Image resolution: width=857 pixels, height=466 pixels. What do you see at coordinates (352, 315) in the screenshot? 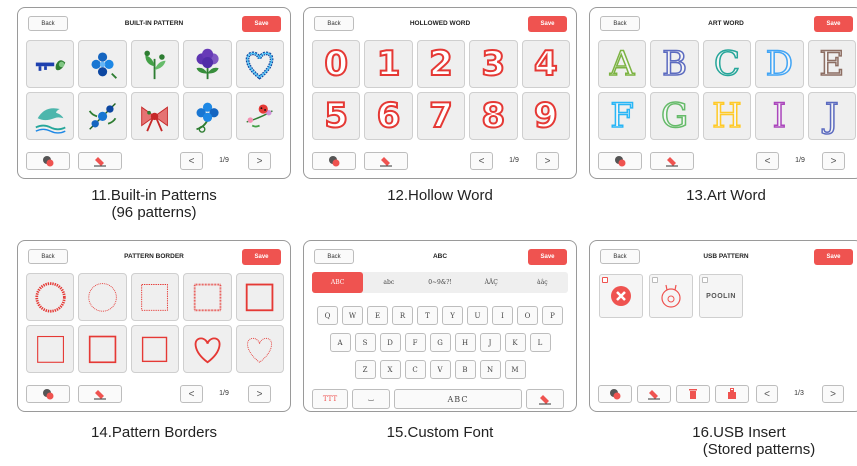
I see `letter-key: W` at bounding box center [352, 315].